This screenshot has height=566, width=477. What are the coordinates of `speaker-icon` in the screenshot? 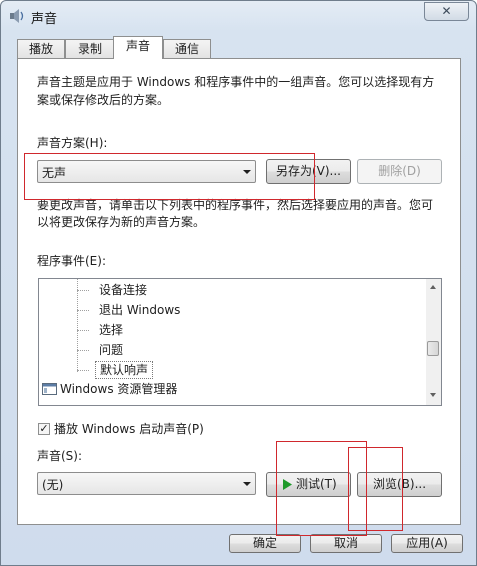 It's located at (17, 16).